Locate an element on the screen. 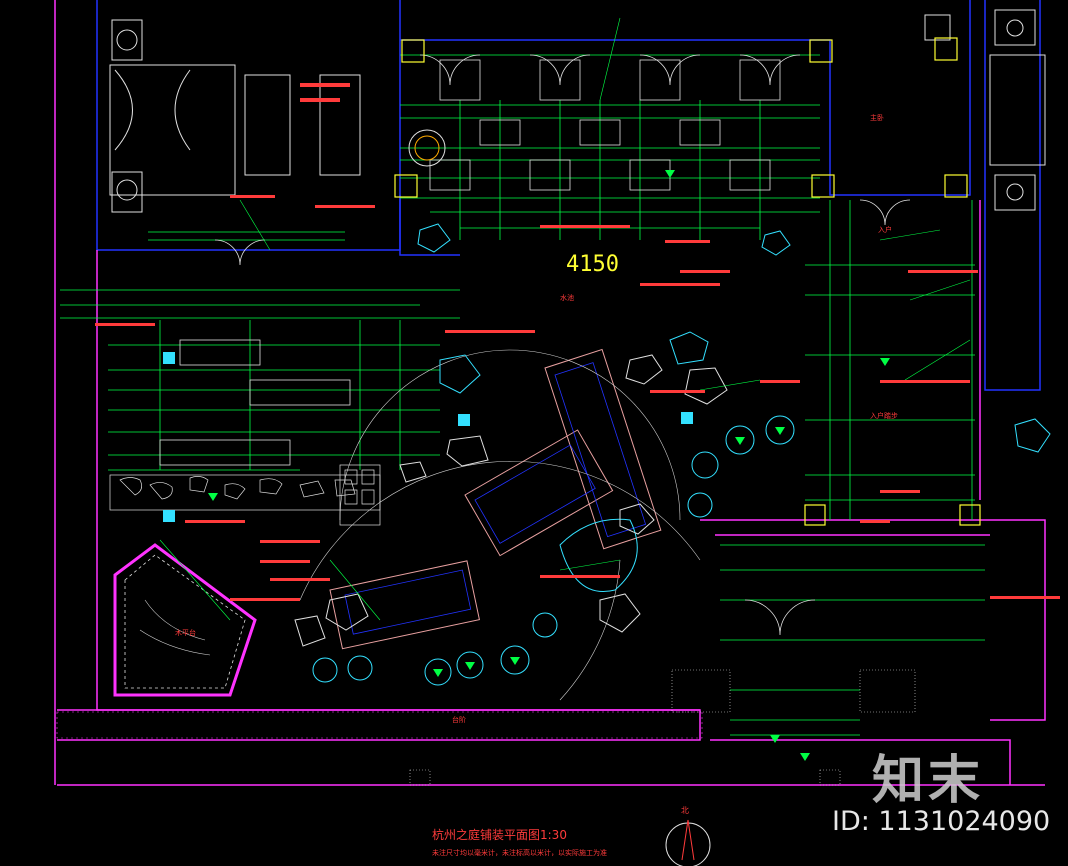 Image resolution: width=1068 pixels, height=866 pixels. label-stair: 台阶 is located at coordinates (459, 719).